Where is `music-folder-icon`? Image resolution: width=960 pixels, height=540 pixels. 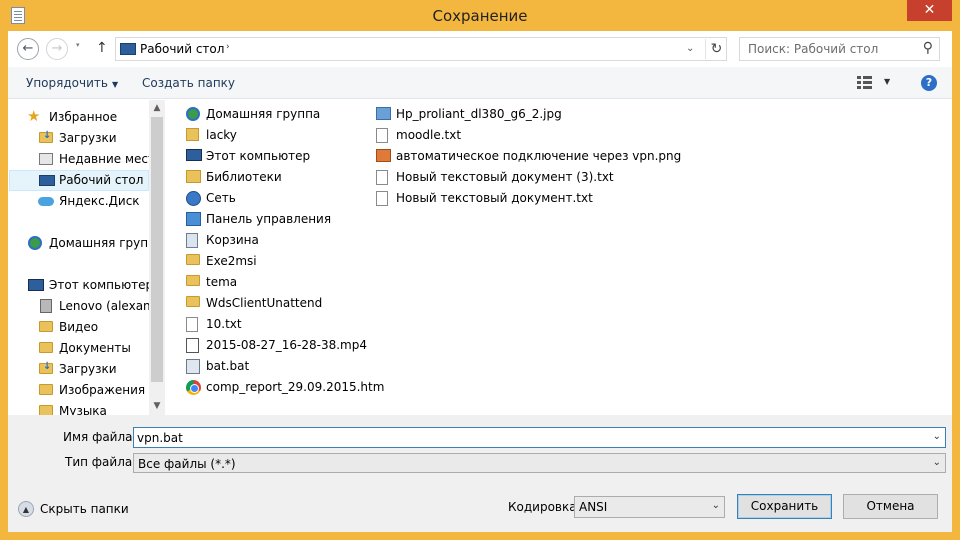
music-folder-icon is located at coordinates (46, 410).